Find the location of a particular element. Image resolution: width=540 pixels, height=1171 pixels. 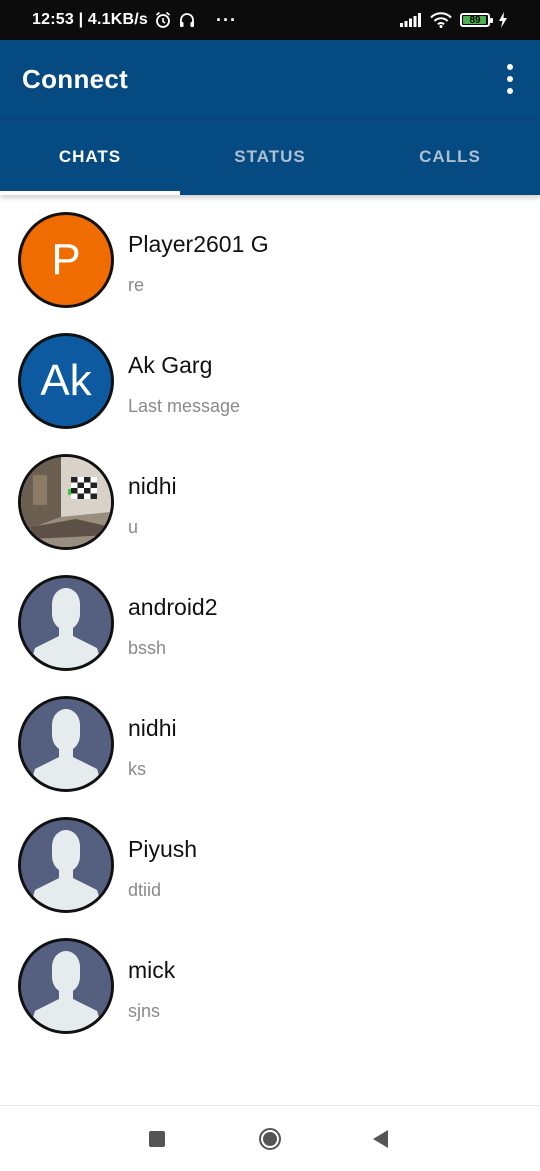

chat-last-message: sjns is located at coordinates (144, 1011).